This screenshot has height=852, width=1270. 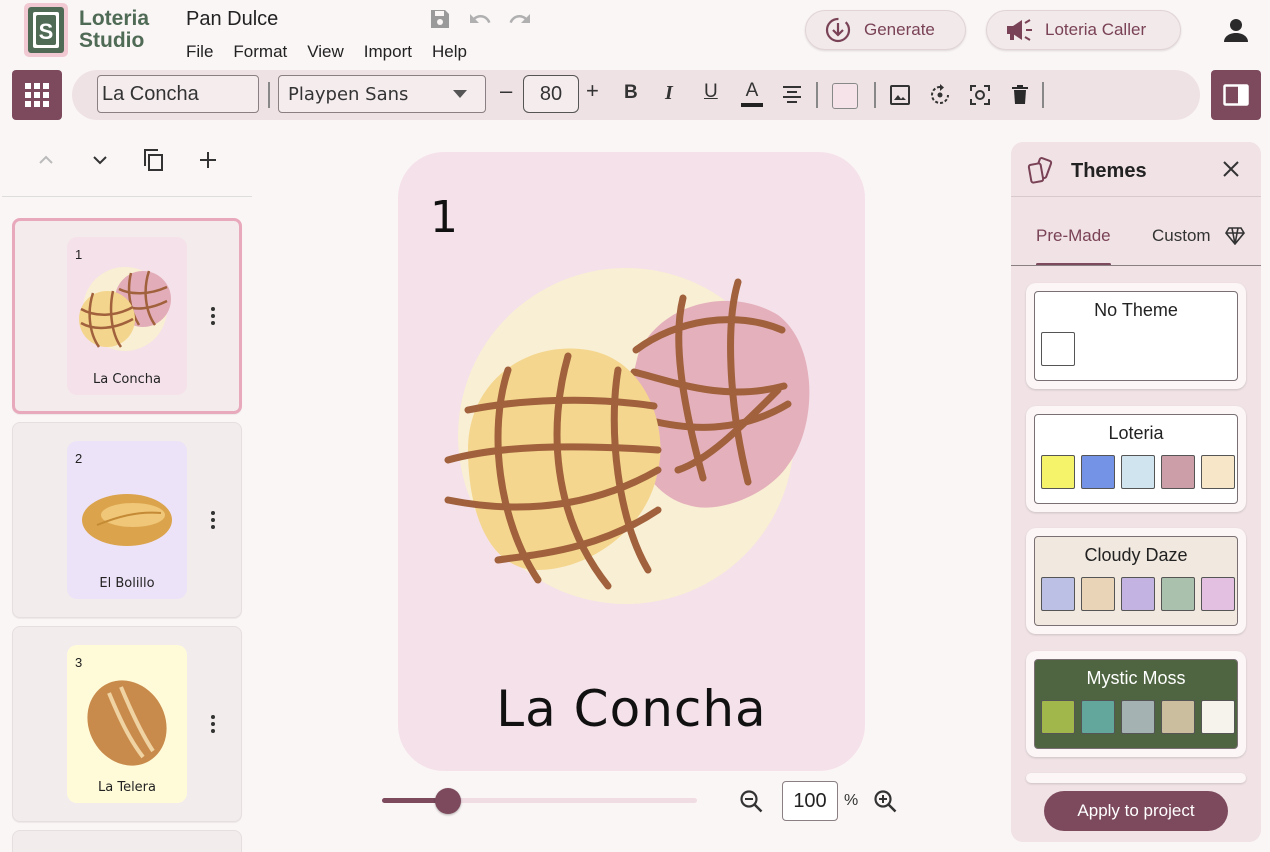 I want to click on mini-card-name: La Concha, so click(x=127, y=379).